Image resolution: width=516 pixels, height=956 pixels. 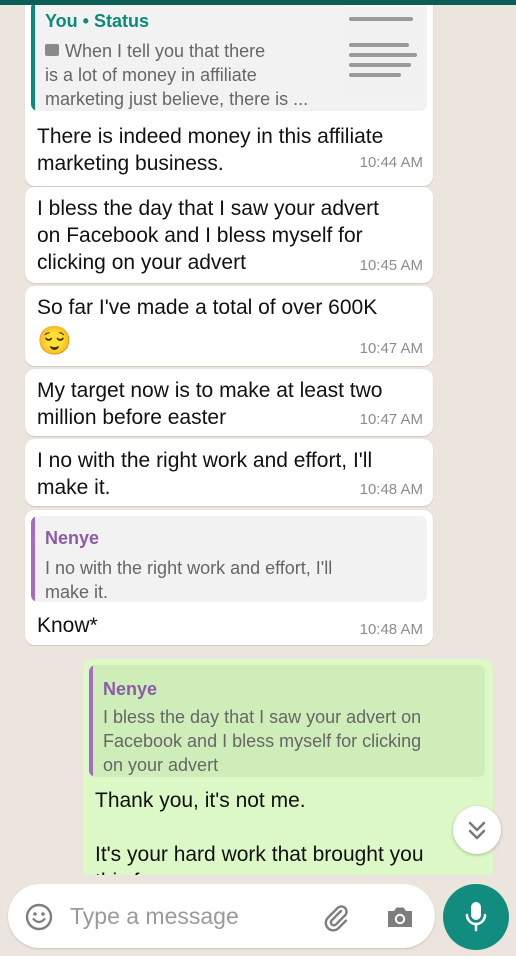 What do you see at coordinates (336, 917) in the screenshot?
I see `attach-icon` at bounding box center [336, 917].